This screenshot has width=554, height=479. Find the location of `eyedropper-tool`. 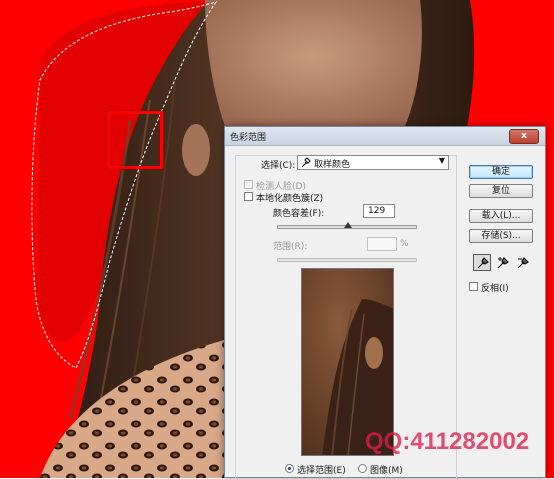

eyedropper-tool is located at coordinates (482, 262).